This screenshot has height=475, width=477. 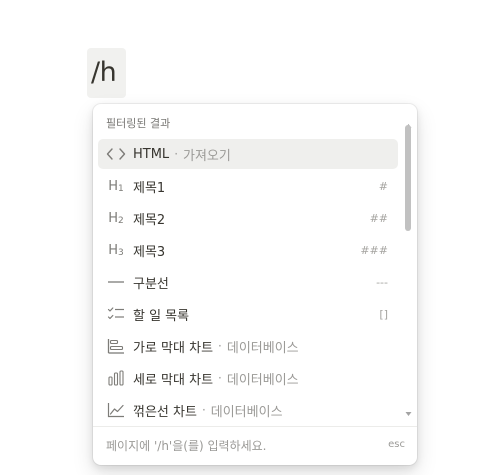 I want to click on menu-item-line-chart: 꺾은선 차트 · 데이터베이스, so click(x=248, y=410).